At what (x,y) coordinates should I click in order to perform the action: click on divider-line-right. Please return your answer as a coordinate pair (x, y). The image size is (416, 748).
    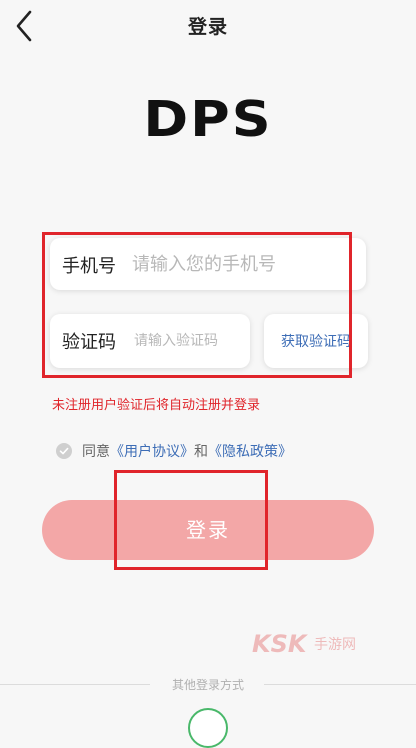
    Looking at the image, I should click on (340, 684).